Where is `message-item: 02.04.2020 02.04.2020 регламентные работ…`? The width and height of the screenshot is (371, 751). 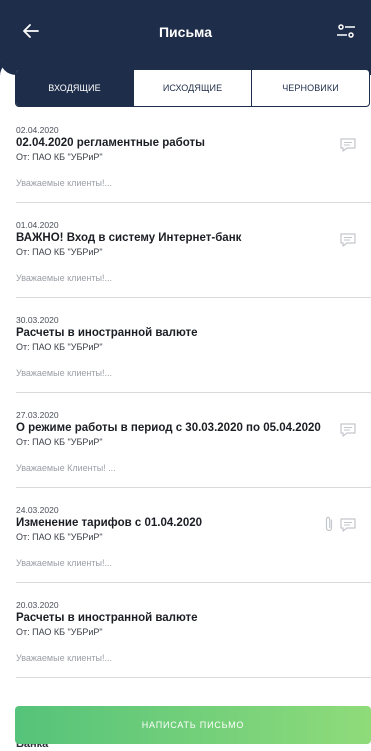
message-item: 02.04.2020 02.04.2020 регламентные работ… is located at coordinates (185, 163).